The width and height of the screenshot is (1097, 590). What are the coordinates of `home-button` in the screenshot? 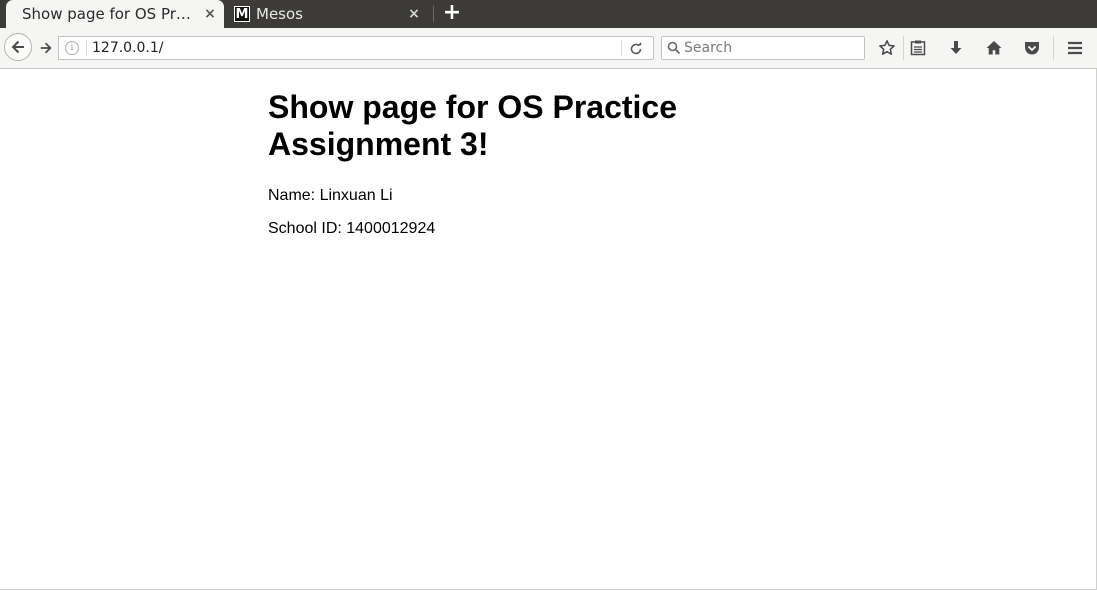 It's located at (994, 48).